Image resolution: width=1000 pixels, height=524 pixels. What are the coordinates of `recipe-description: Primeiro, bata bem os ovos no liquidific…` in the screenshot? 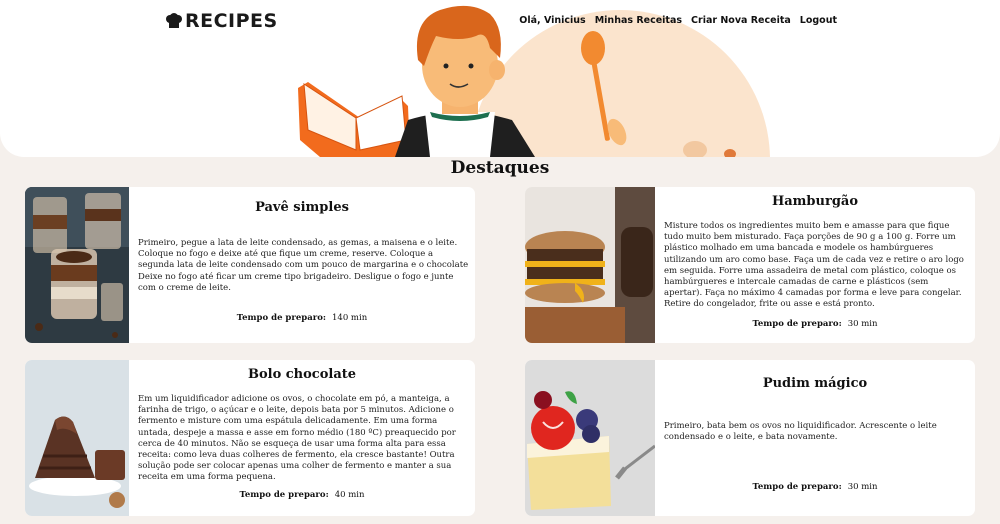 It's located at (800, 432).